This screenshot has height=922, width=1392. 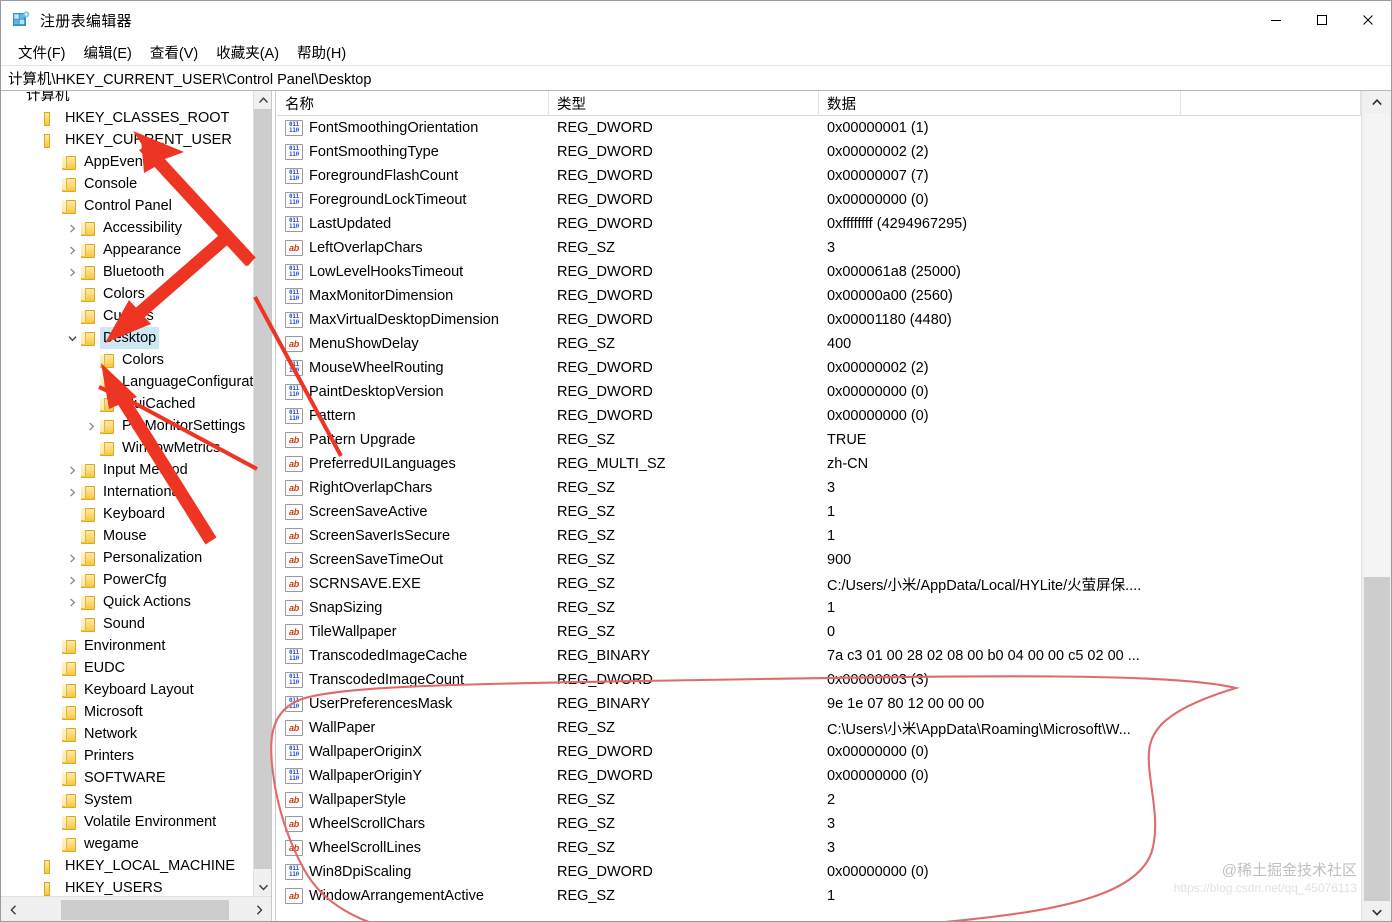 I want to click on registry-value-row: ab ScreenSaveActive REG_SZ 1, so click(x=819, y=512).